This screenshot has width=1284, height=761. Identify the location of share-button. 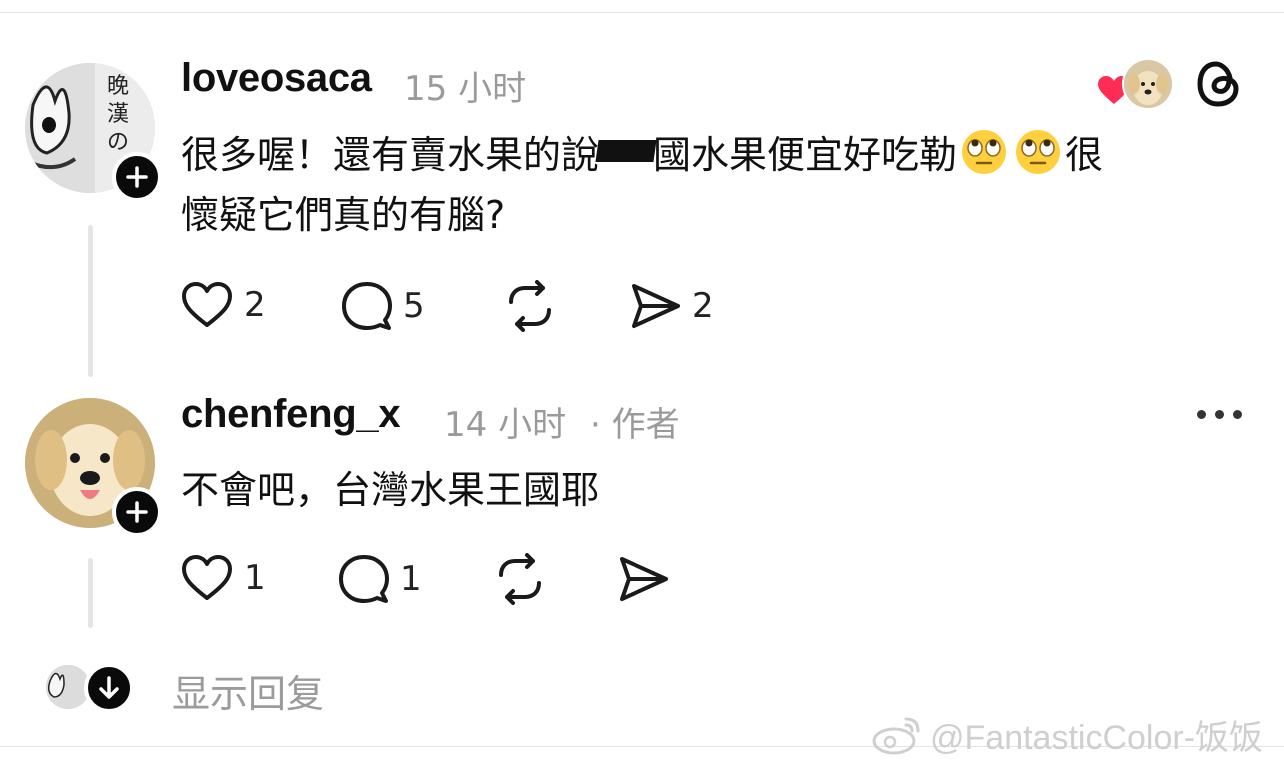
(644, 579).